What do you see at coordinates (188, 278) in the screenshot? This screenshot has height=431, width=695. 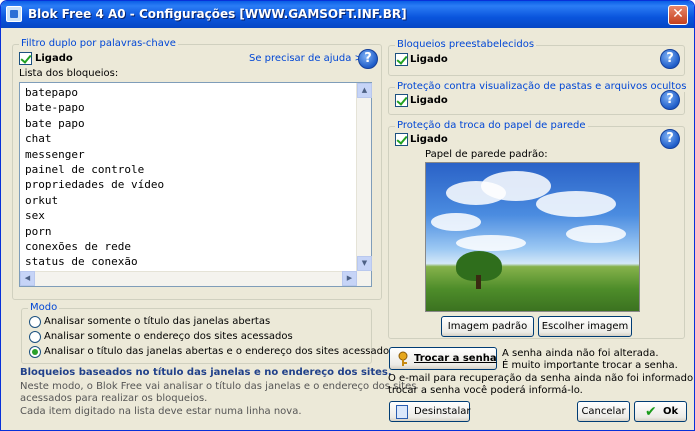 I see `horizontal-scrollbar: ◀ ▶` at bounding box center [188, 278].